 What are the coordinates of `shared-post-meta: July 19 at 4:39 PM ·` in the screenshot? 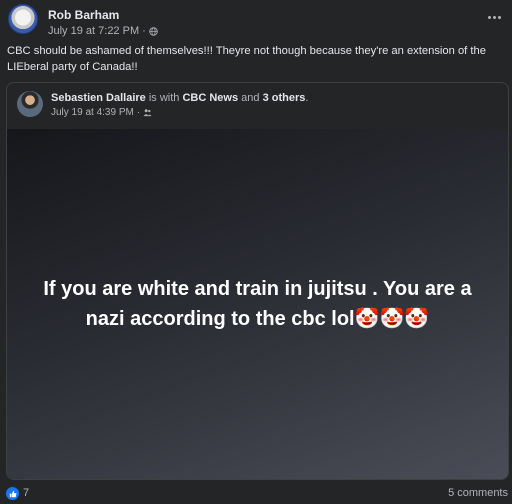 It's located at (101, 112).